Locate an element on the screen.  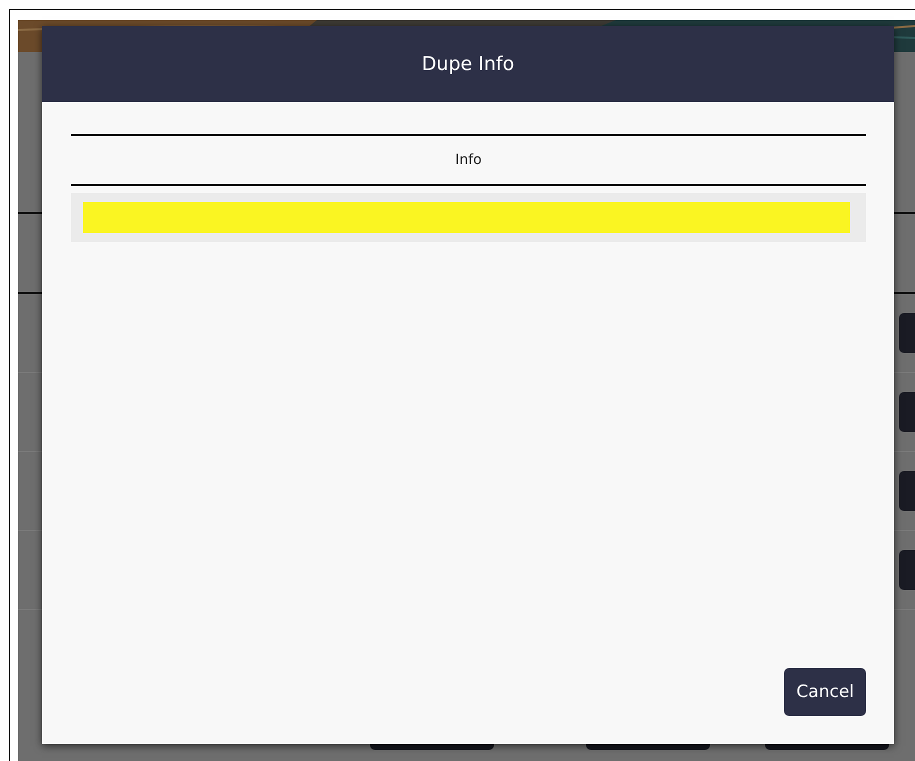
column-header: Info is located at coordinates (468, 160).